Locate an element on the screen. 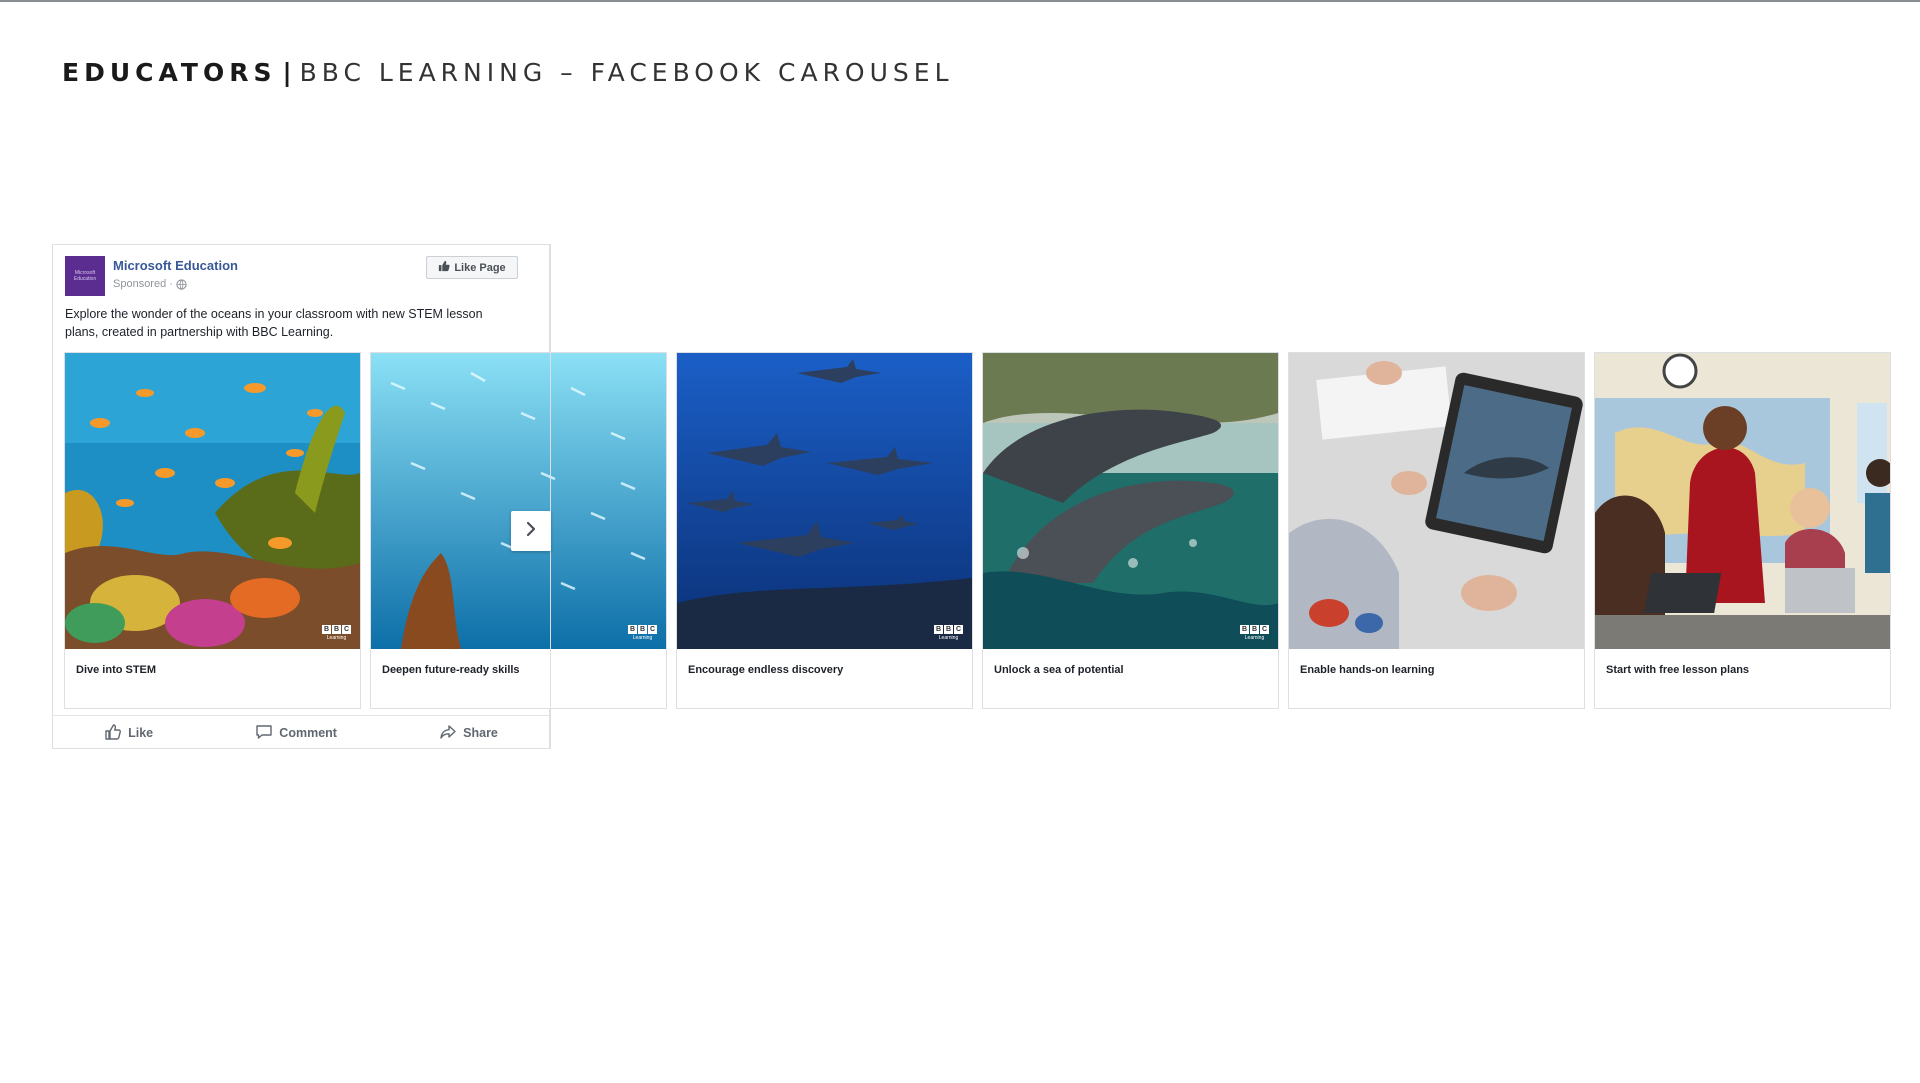 This screenshot has width=1920, height=1083. comment-label: Comment is located at coordinates (308, 733).